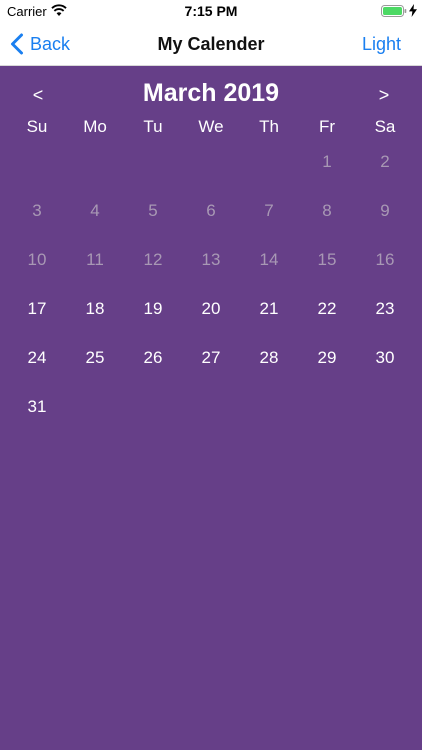 This screenshot has width=422, height=750. I want to click on weekday-label: Tu, so click(153, 126).